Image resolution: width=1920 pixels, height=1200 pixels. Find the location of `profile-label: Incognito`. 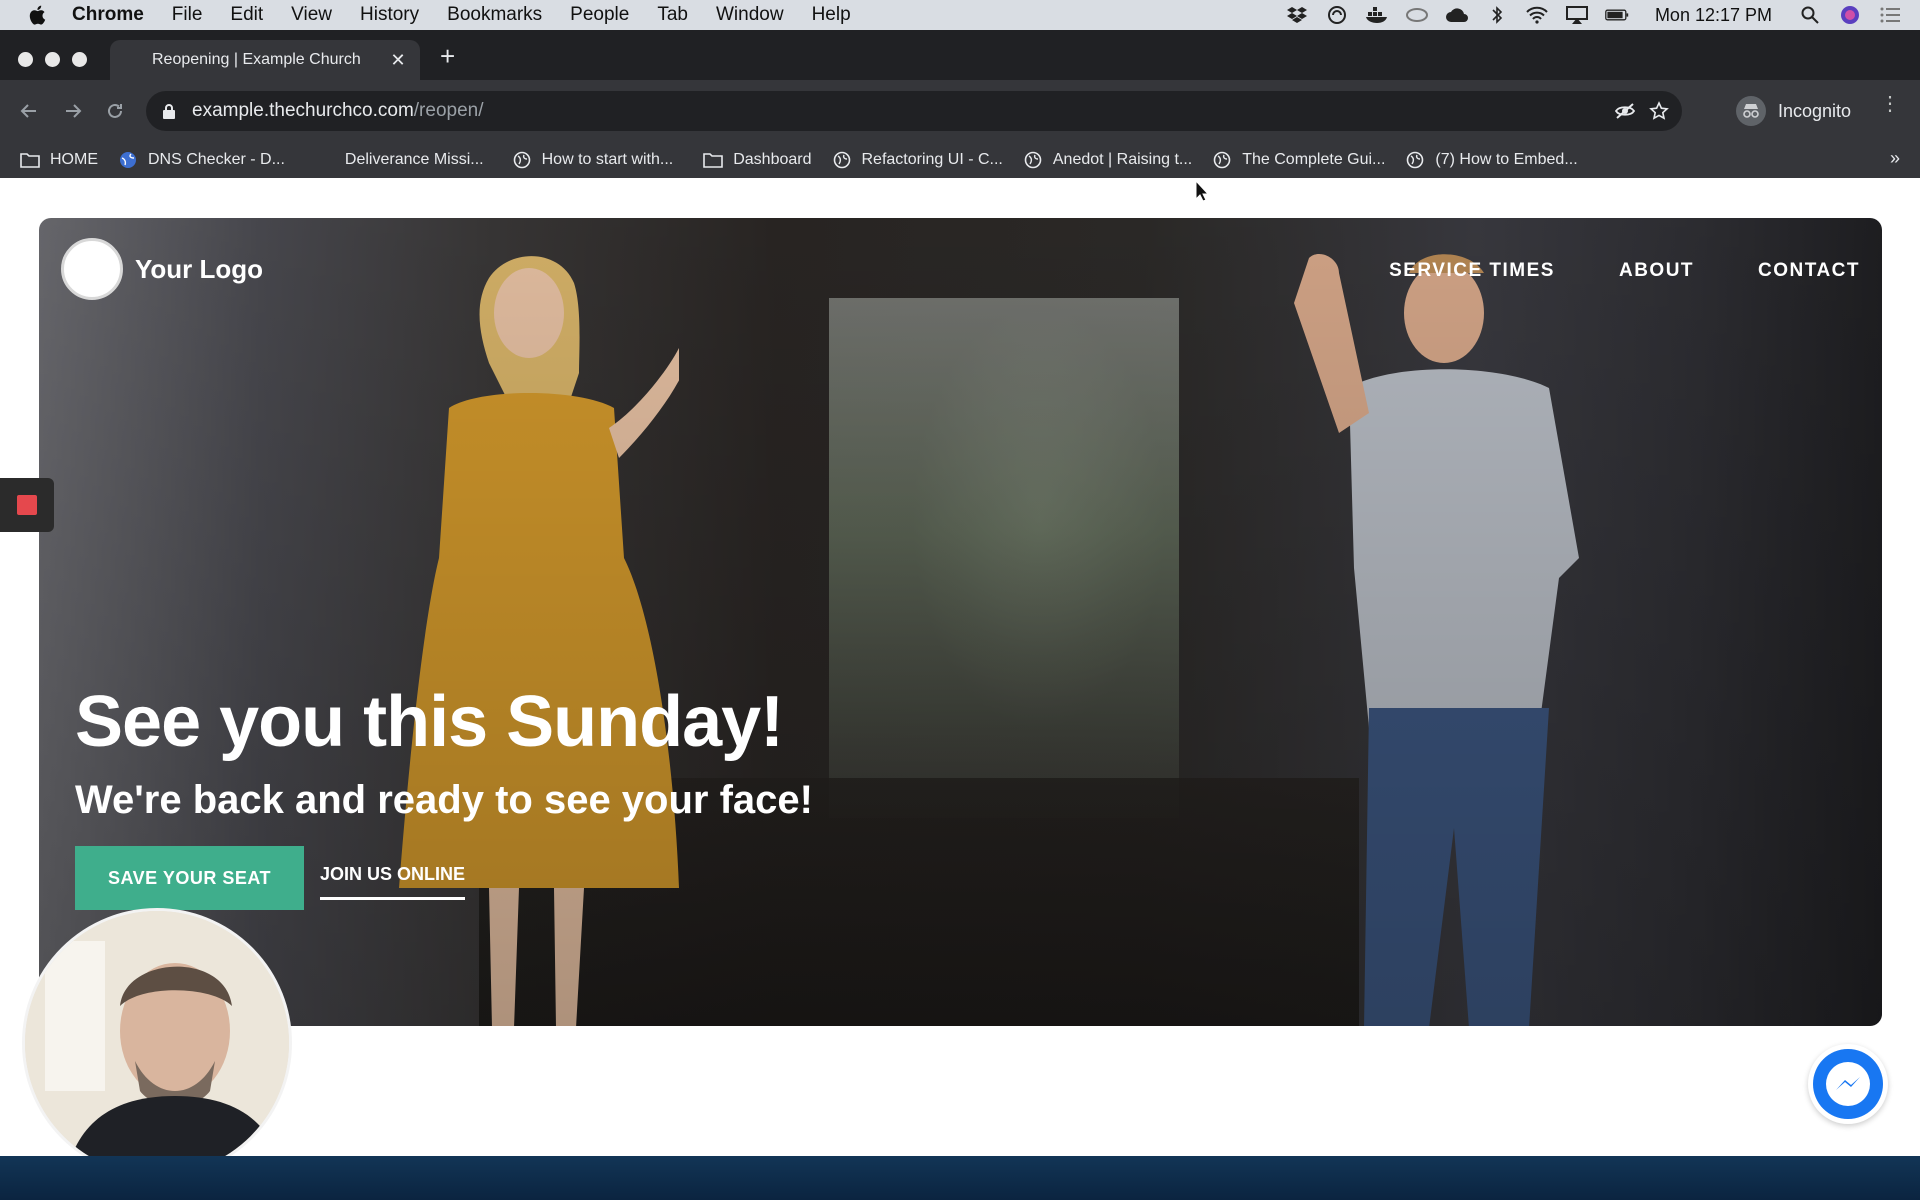

profile-label: Incognito is located at coordinates (1815, 110).